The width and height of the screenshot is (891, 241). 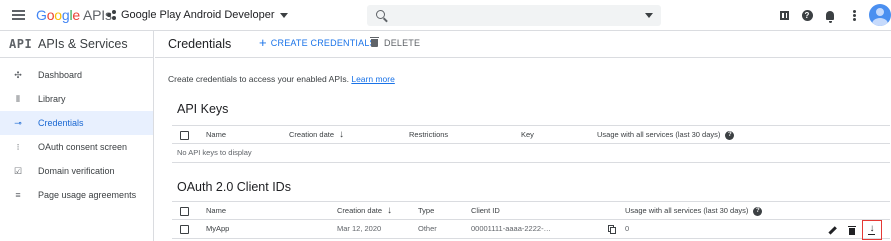 I want to click on sidebar-item-label: Domain verification, so click(x=76, y=171).